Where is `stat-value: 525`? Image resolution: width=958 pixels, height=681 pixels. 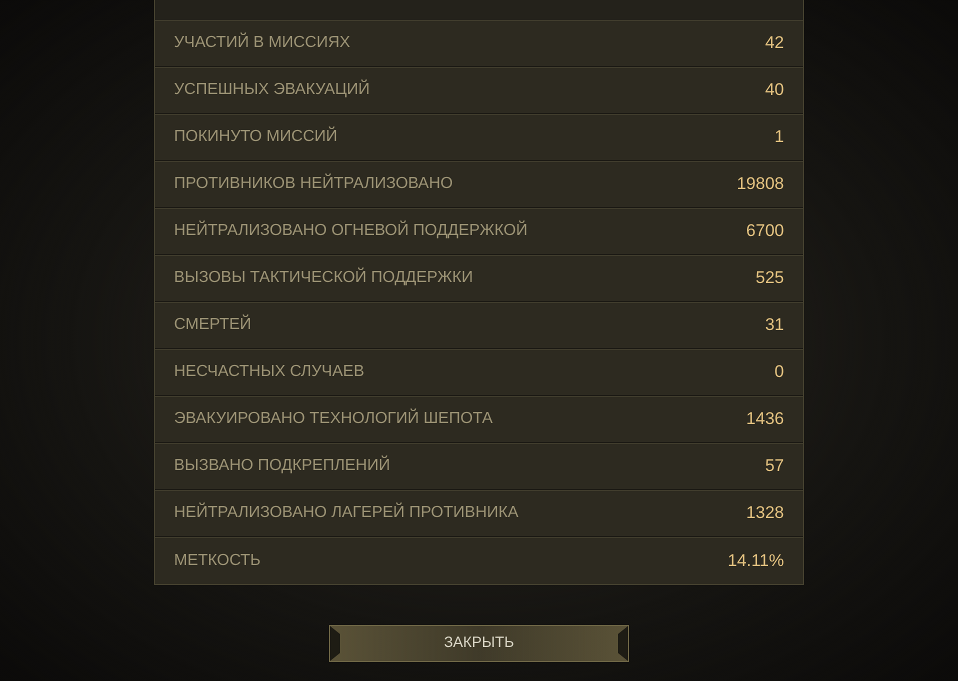 stat-value: 525 is located at coordinates (770, 278).